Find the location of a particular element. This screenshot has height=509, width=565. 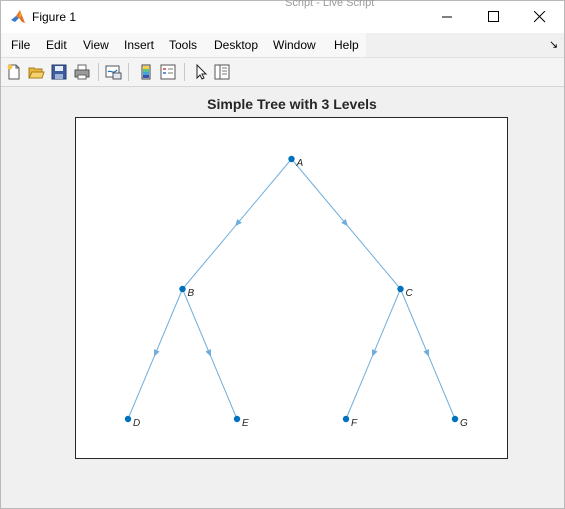

node-label-F: F is located at coordinates (354, 423).